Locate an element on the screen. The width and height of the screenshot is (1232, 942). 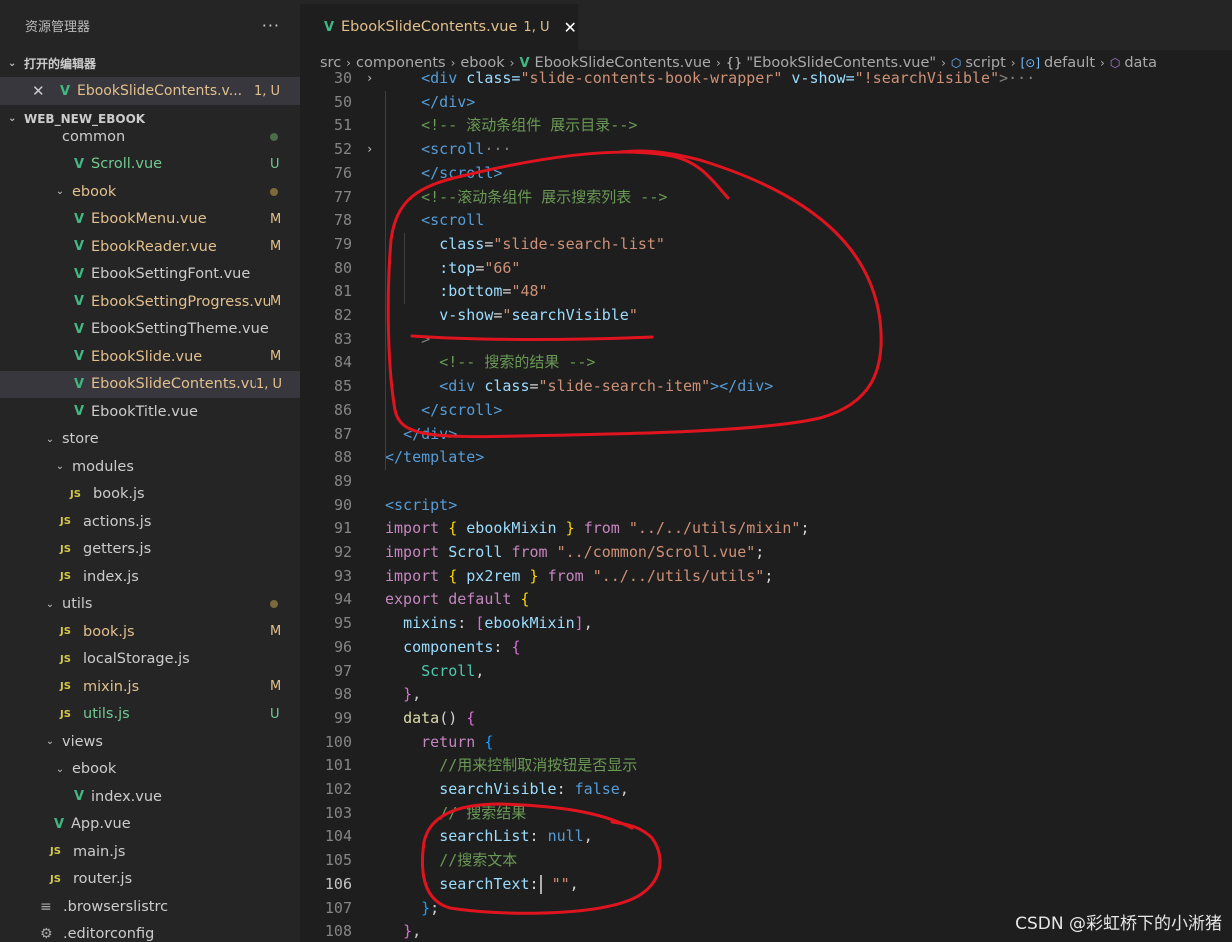
code-line: 97 Scroll, is located at coordinates (766, 672).